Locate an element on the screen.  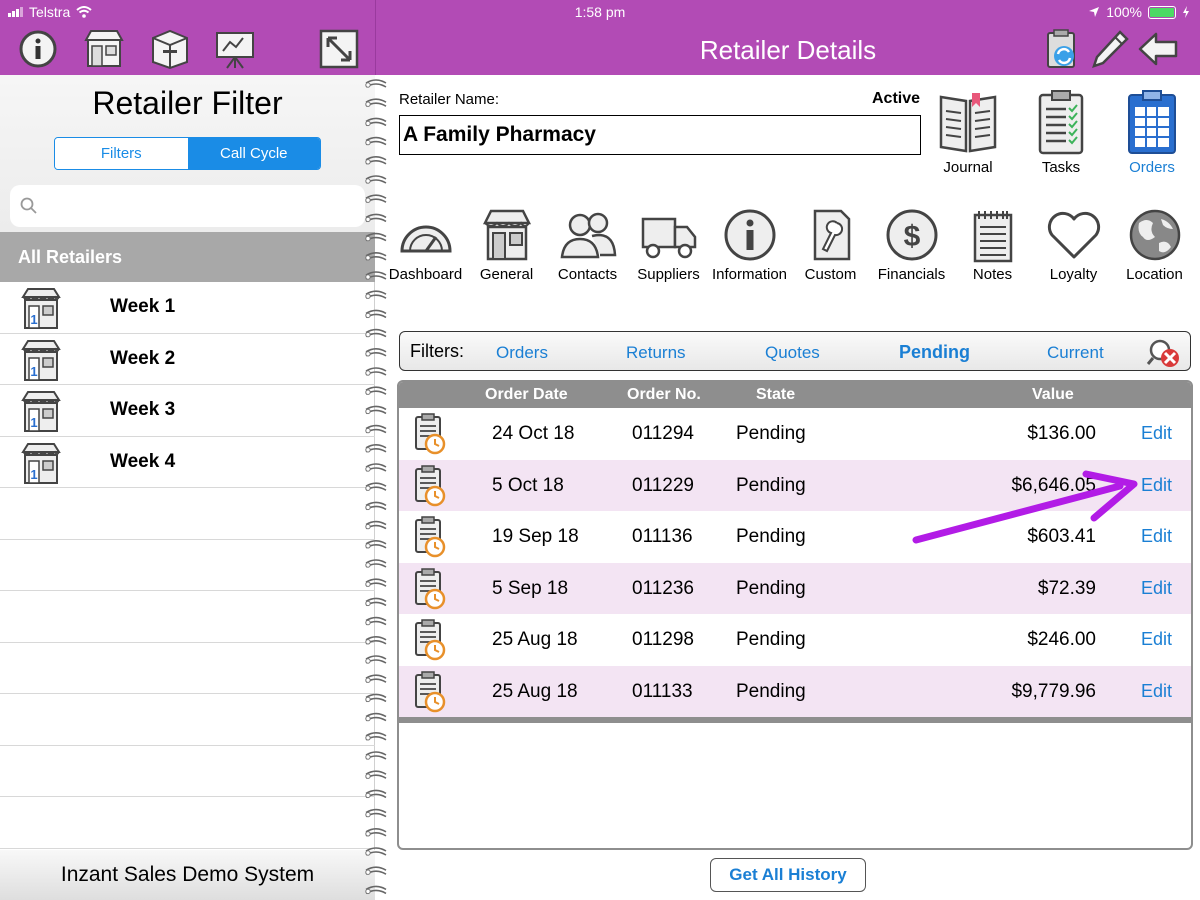
table-row: 25 Aug 18 011298 Pending $246.00 Edit is located at coordinates (795, 640).